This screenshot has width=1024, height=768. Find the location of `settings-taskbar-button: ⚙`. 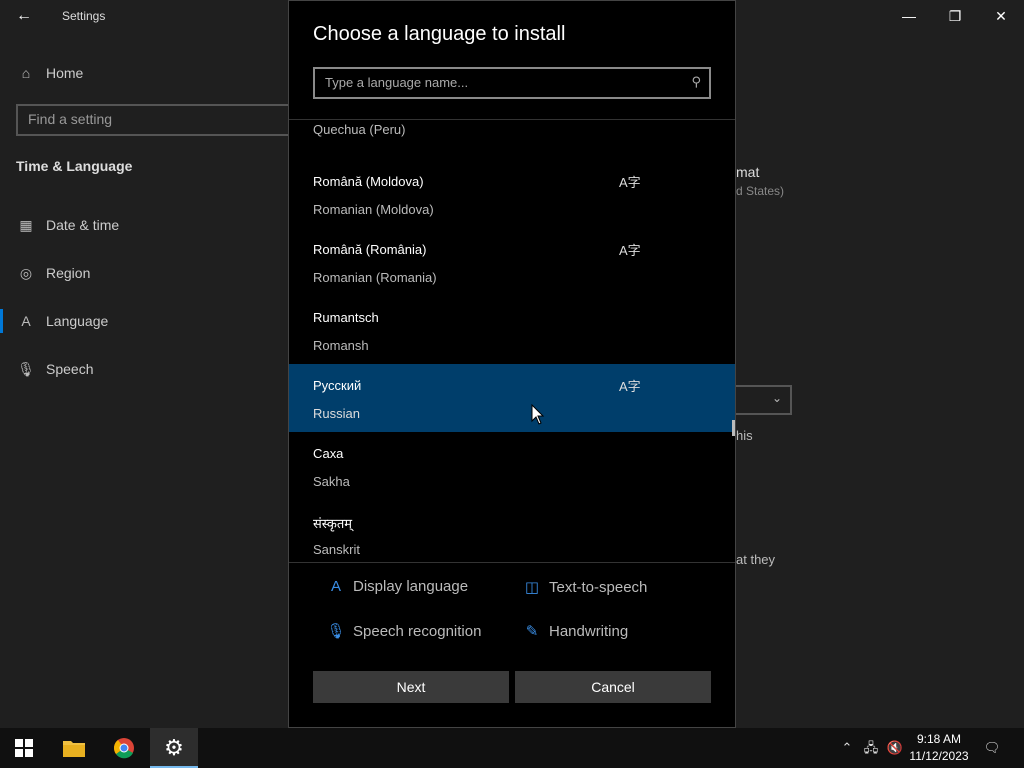

settings-taskbar-button: ⚙ is located at coordinates (174, 748).